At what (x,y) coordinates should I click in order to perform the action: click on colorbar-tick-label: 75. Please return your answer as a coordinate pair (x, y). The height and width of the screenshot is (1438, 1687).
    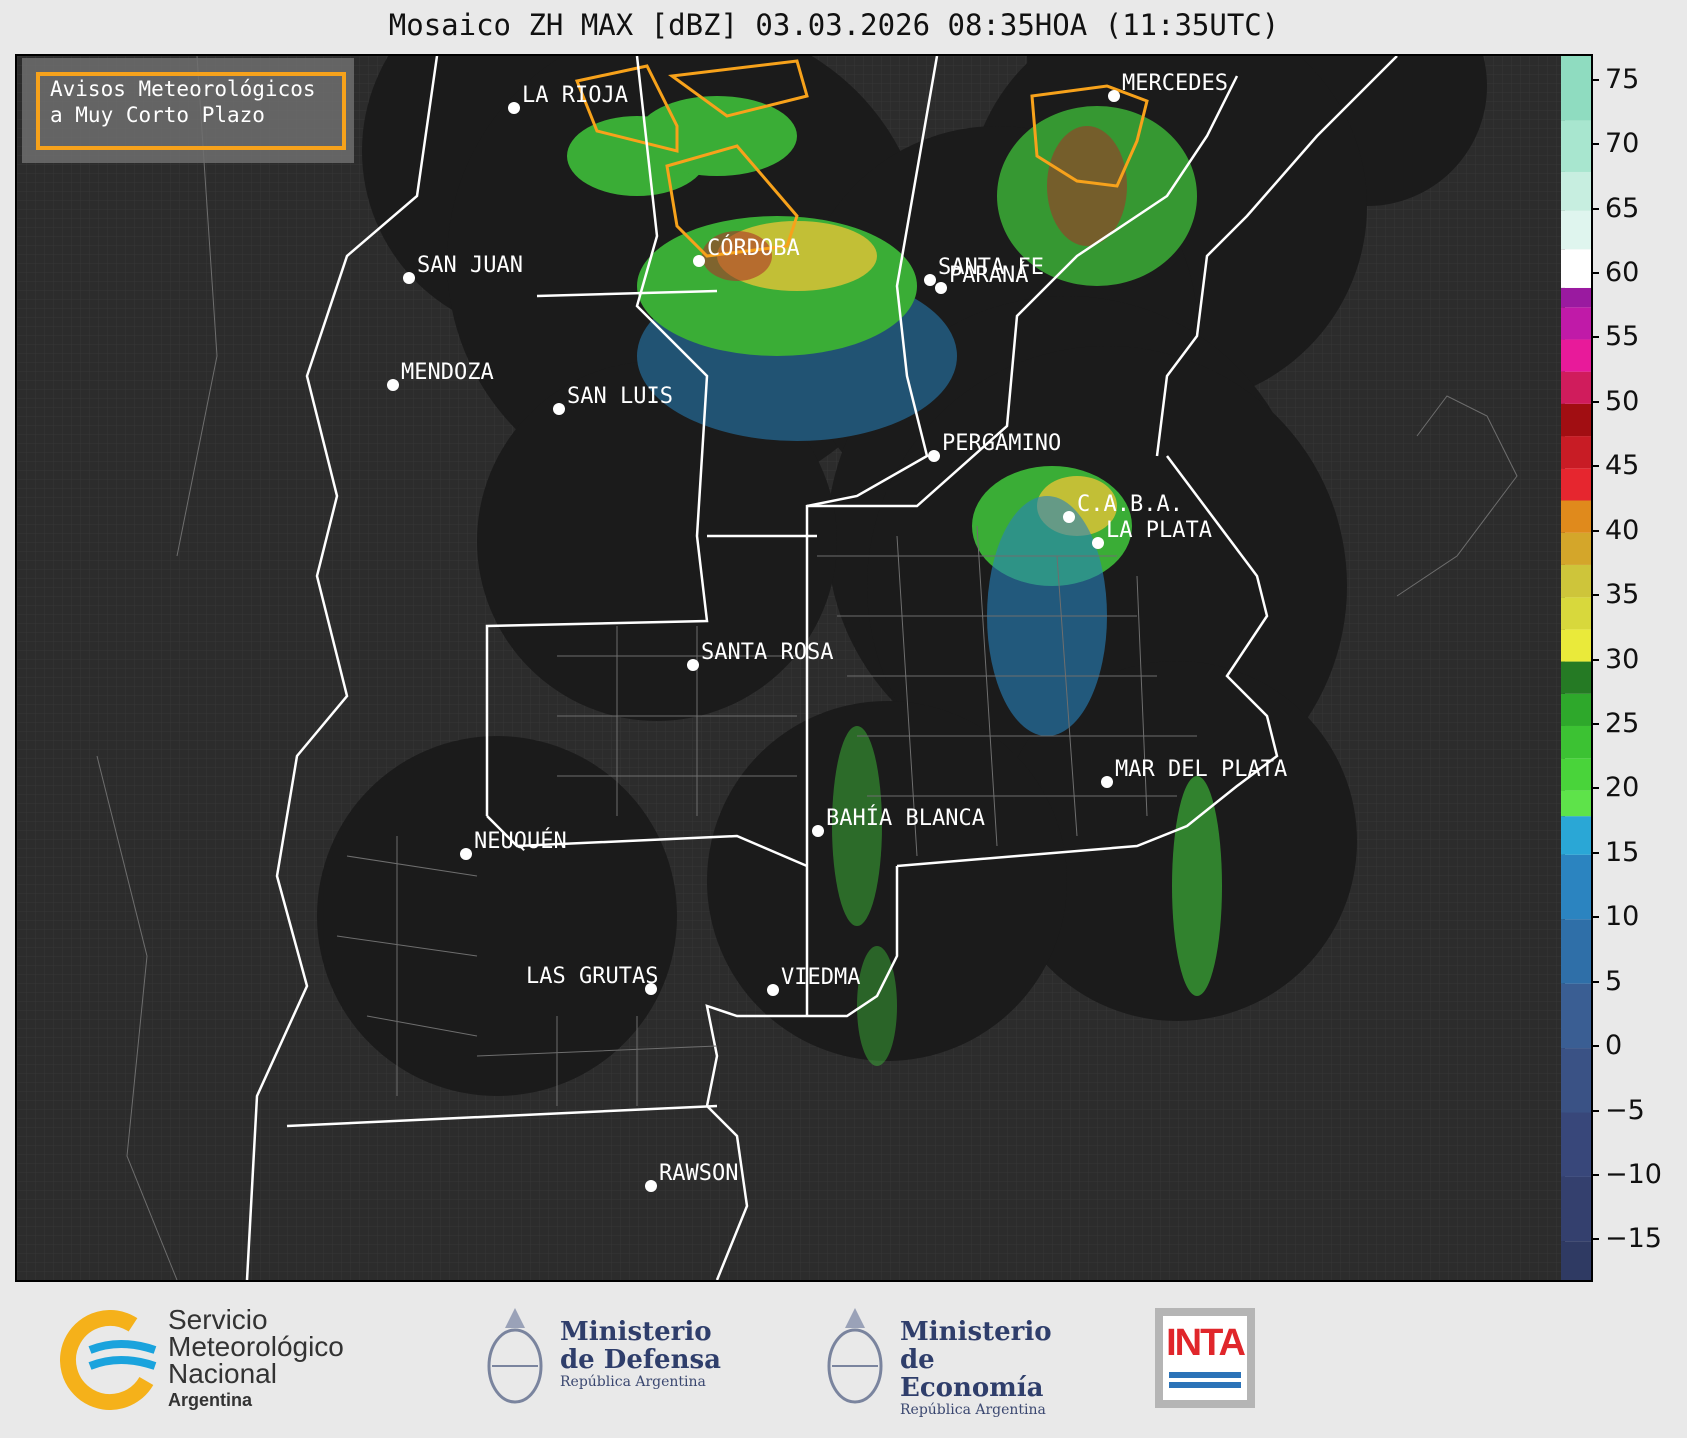
    Looking at the image, I should click on (1622, 79).